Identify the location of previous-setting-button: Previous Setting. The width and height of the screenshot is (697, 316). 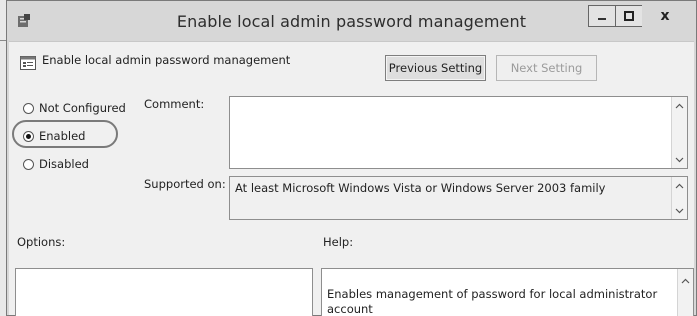
(435, 68).